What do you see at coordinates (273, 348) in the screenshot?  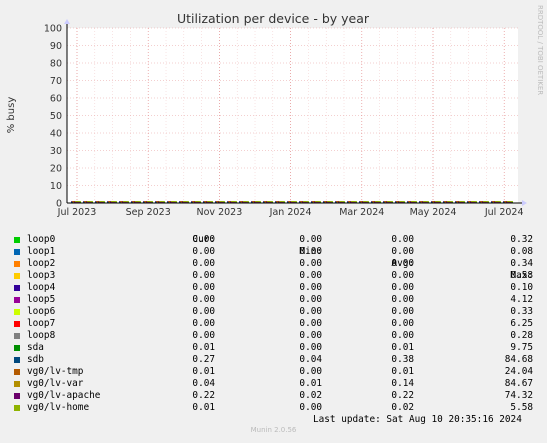 I see `legend-row: sda 0.01 0.00 0.01 9.75` at bounding box center [273, 348].